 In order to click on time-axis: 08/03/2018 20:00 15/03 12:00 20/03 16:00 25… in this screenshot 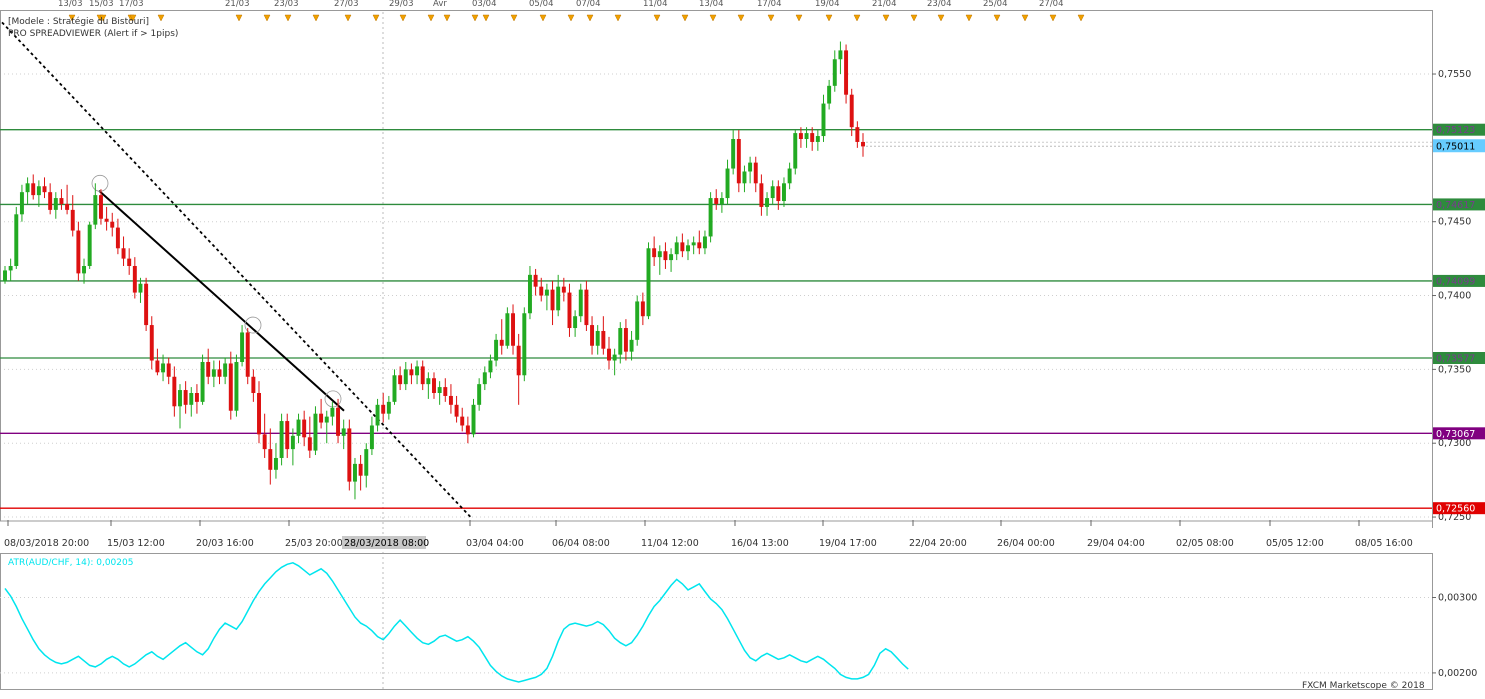, I will do `click(708, 534)`.